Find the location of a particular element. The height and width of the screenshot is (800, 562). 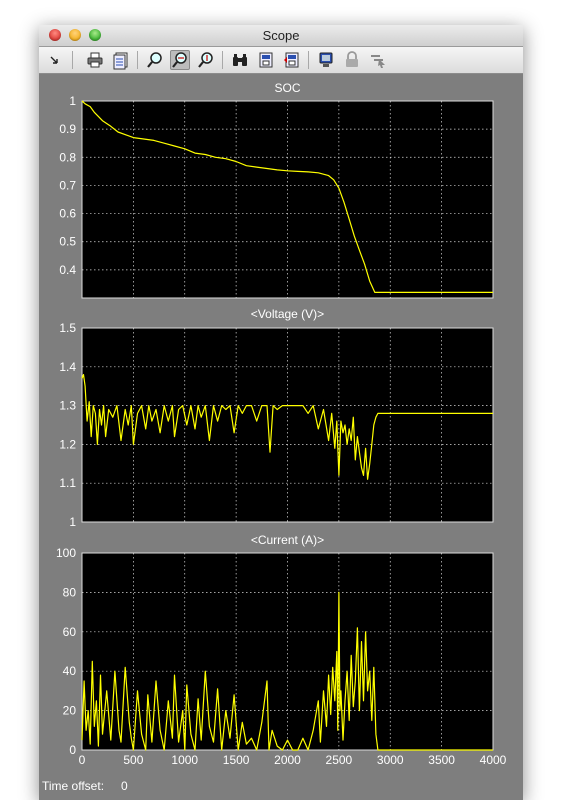

y-tick-label: 60 is located at coordinates (70, 632).